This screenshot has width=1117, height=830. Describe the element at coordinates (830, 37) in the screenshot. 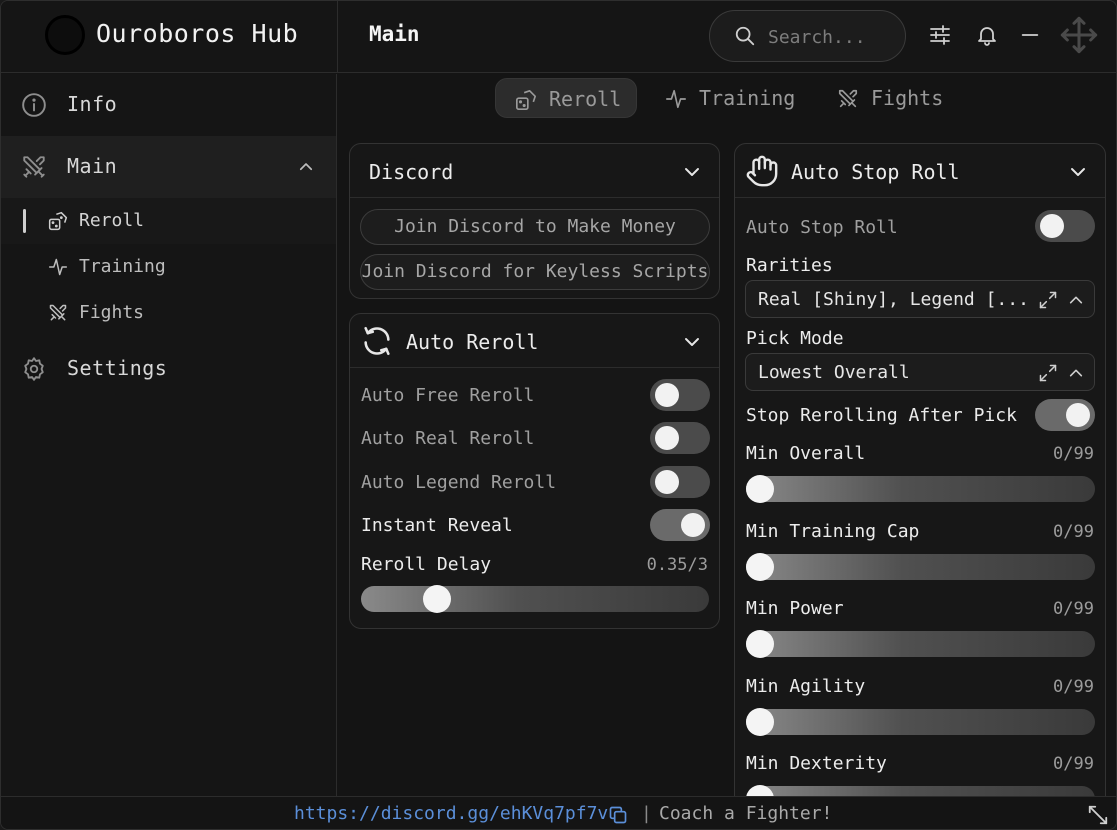

I see `search-input` at that location.